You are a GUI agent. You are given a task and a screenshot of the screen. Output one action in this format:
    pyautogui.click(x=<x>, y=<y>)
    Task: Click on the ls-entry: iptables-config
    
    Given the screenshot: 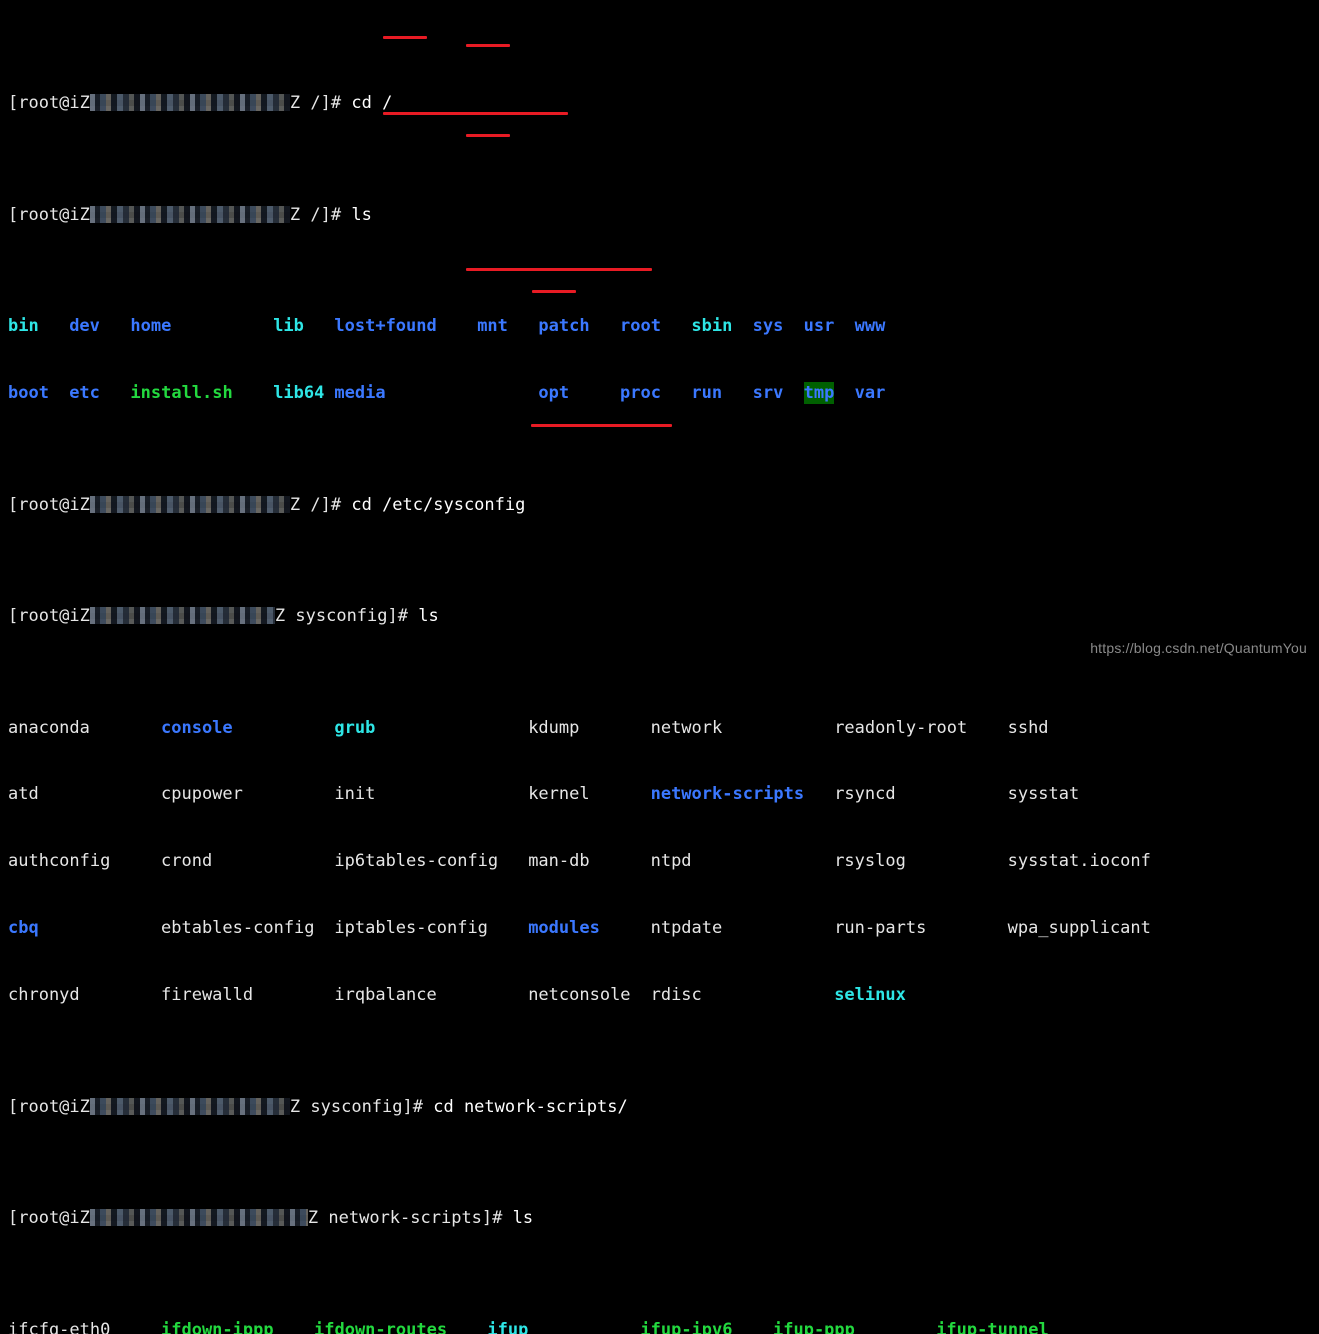 What is the action you would take?
    pyautogui.click(x=411, y=928)
    